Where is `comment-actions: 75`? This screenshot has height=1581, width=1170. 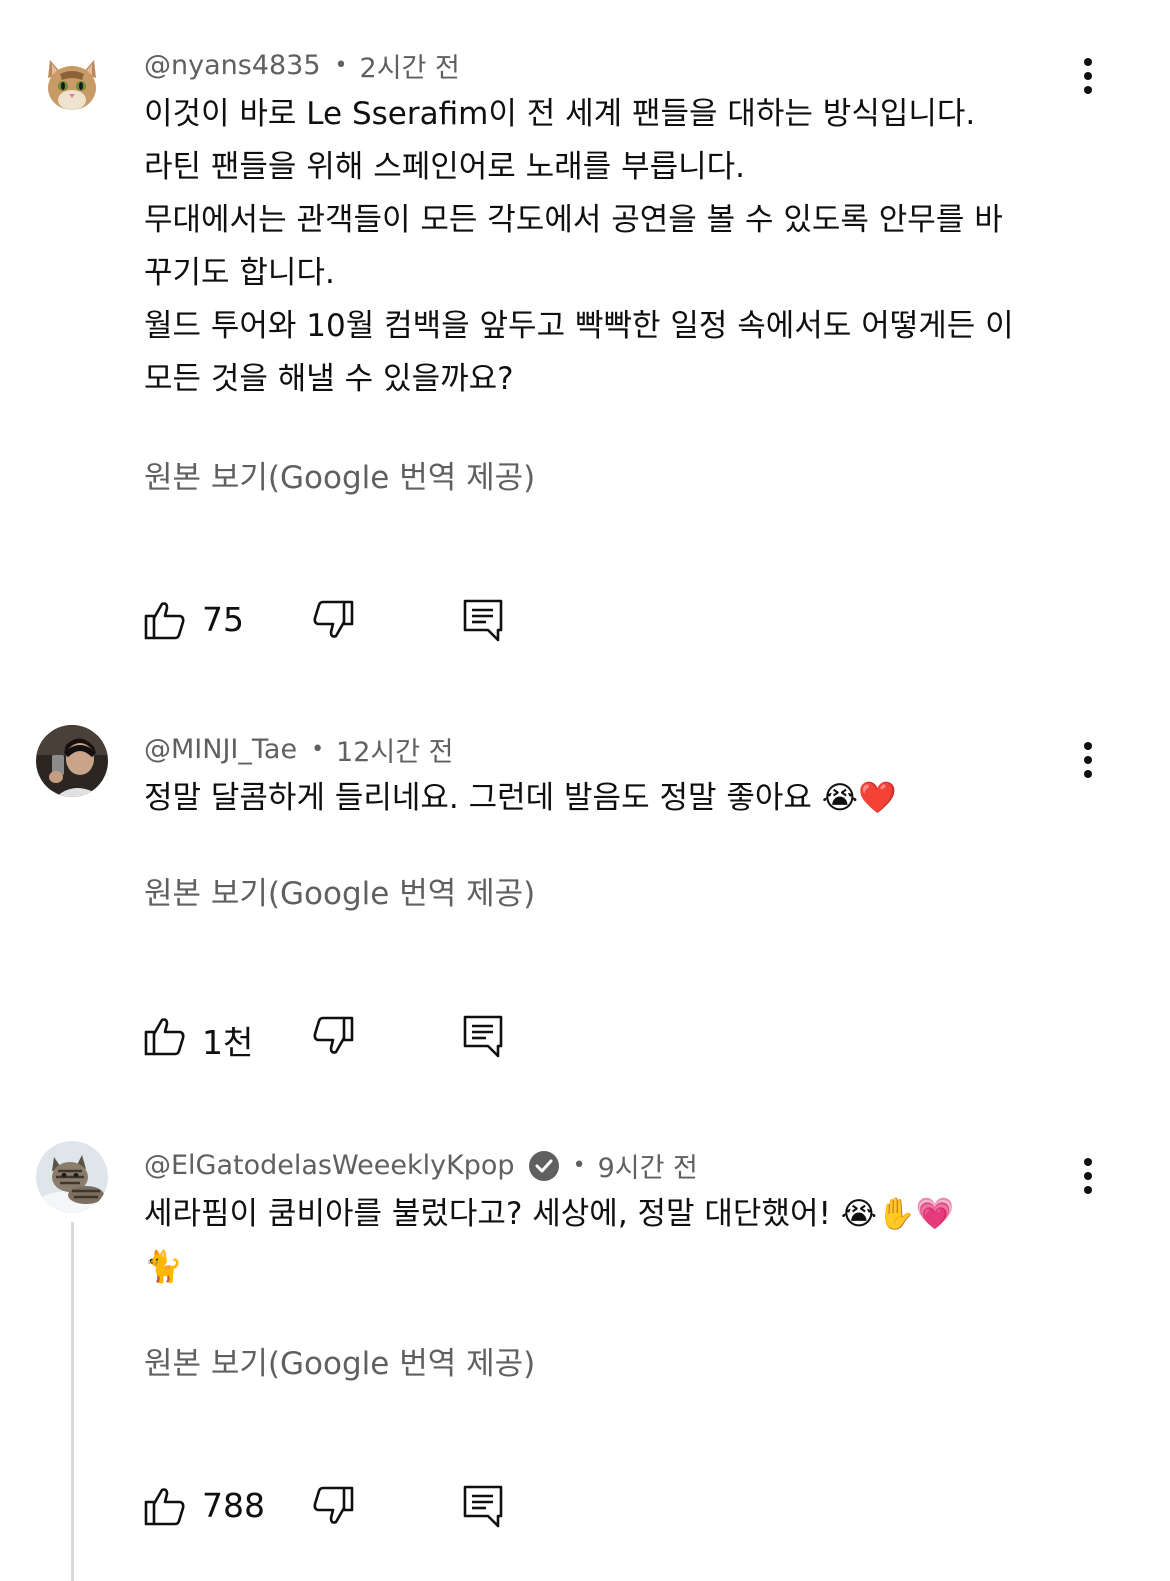 comment-actions: 75 is located at coordinates (340, 621).